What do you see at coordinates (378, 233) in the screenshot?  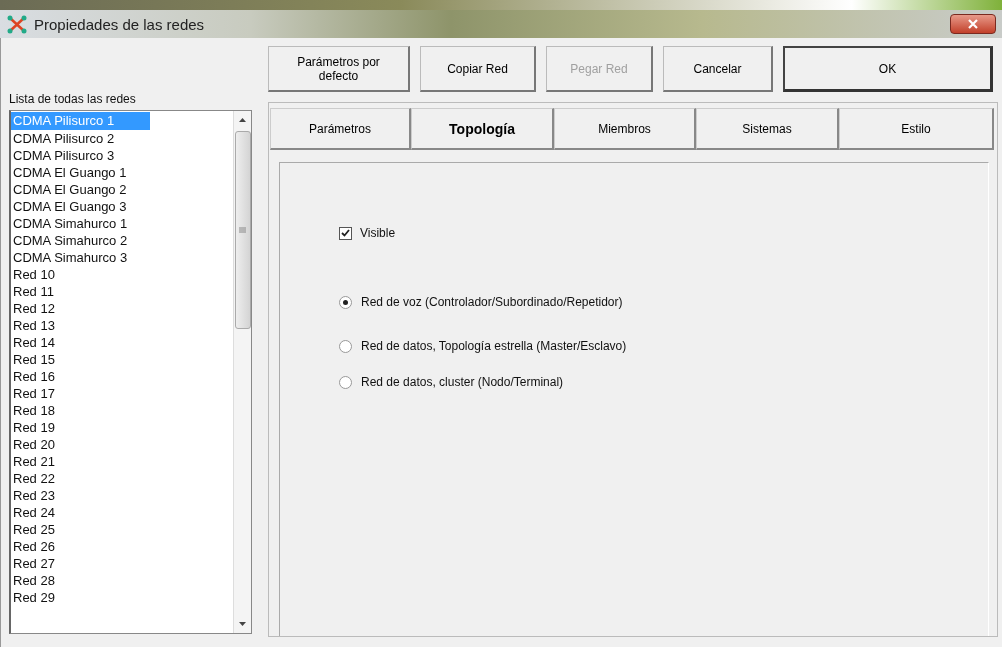 I see `checkbox-label: Visible` at bounding box center [378, 233].